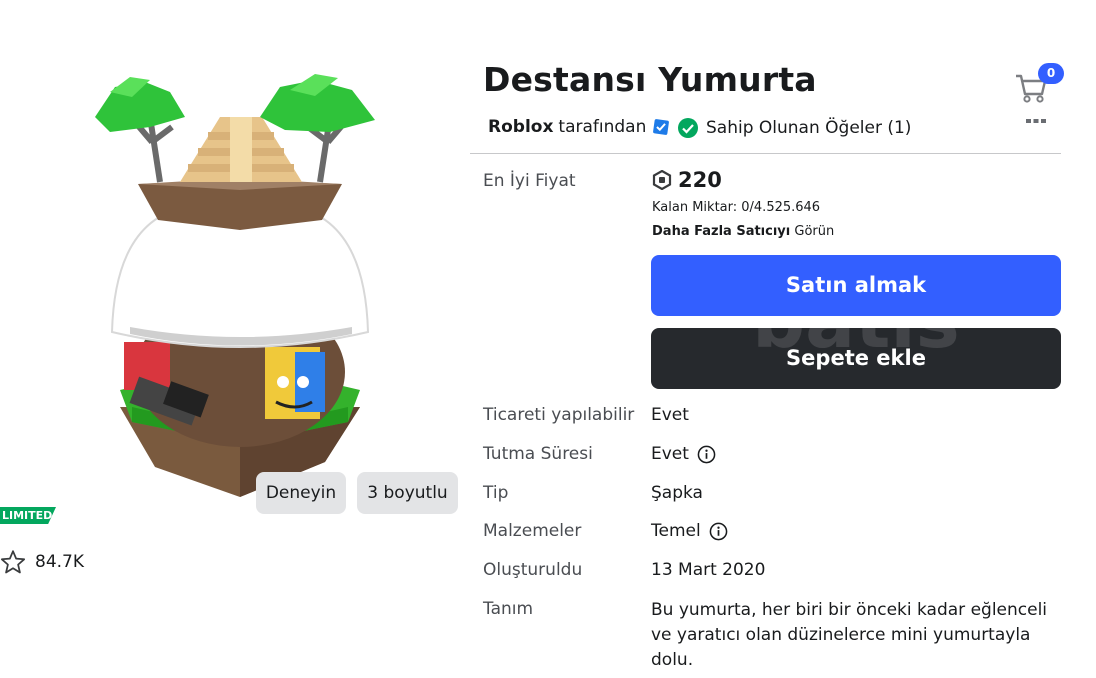  What do you see at coordinates (28, 515) in the screenshot?
I see `limited-badge: LIMITED` at bounding box center [28, 515].